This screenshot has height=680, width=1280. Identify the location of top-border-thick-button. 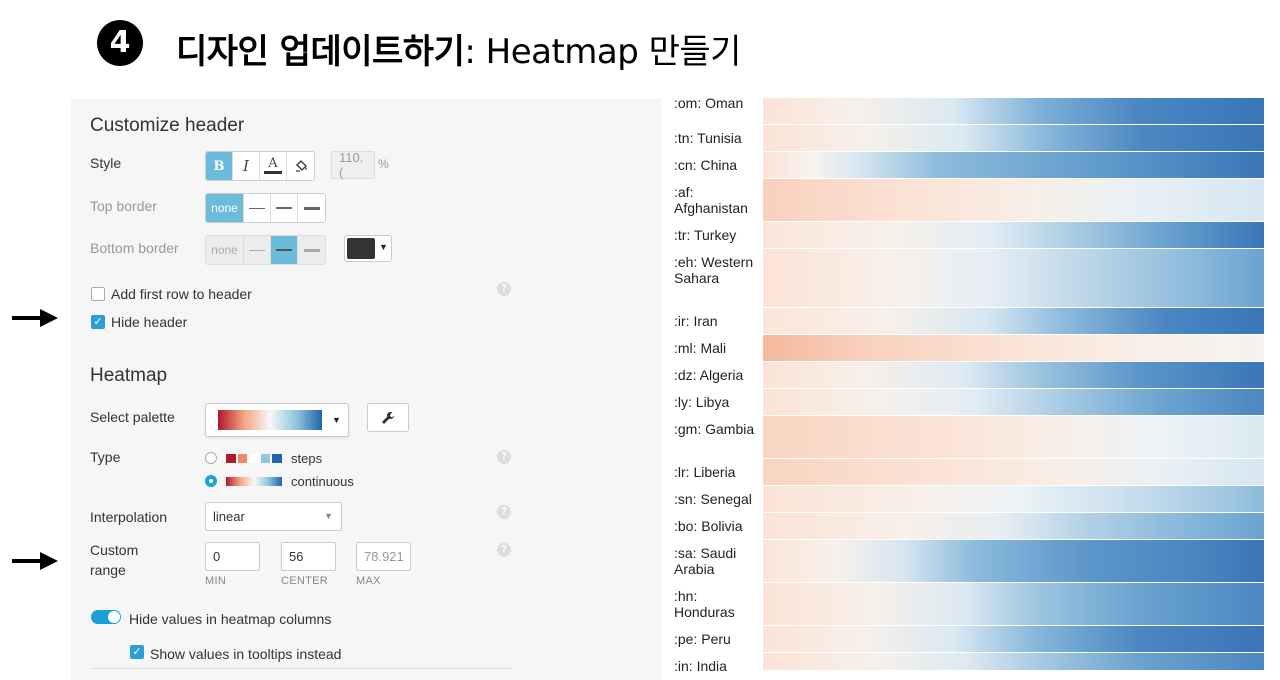
(311, 208).